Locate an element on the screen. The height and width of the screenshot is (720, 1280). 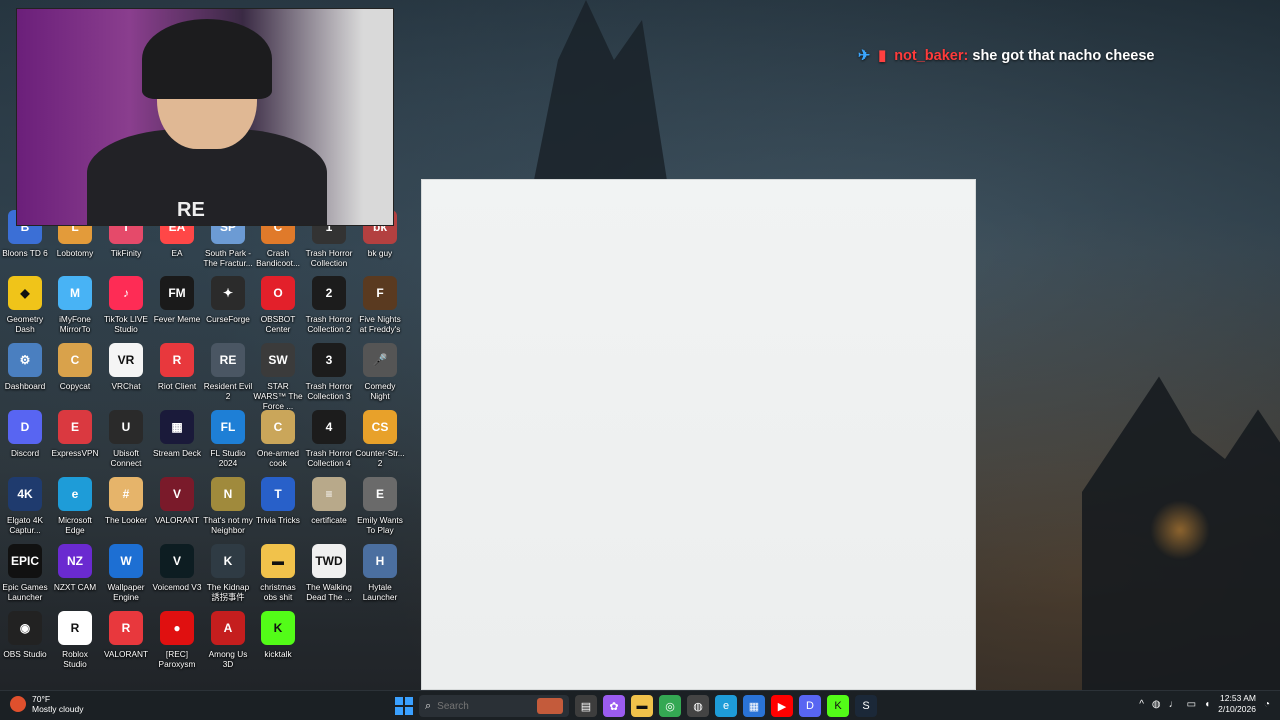
desktop-shortcut: 2 Trash Horror Collection 2 is located at coordinates (329, 305).